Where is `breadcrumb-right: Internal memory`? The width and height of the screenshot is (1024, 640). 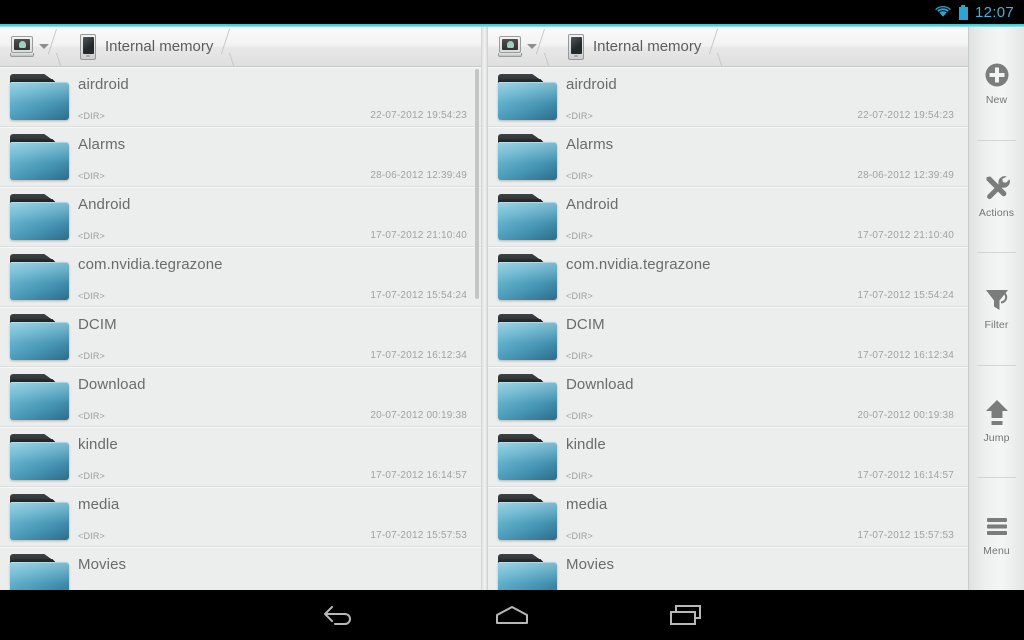 breadcrumb-right: Internal memory is located at coordinates (728, 47).